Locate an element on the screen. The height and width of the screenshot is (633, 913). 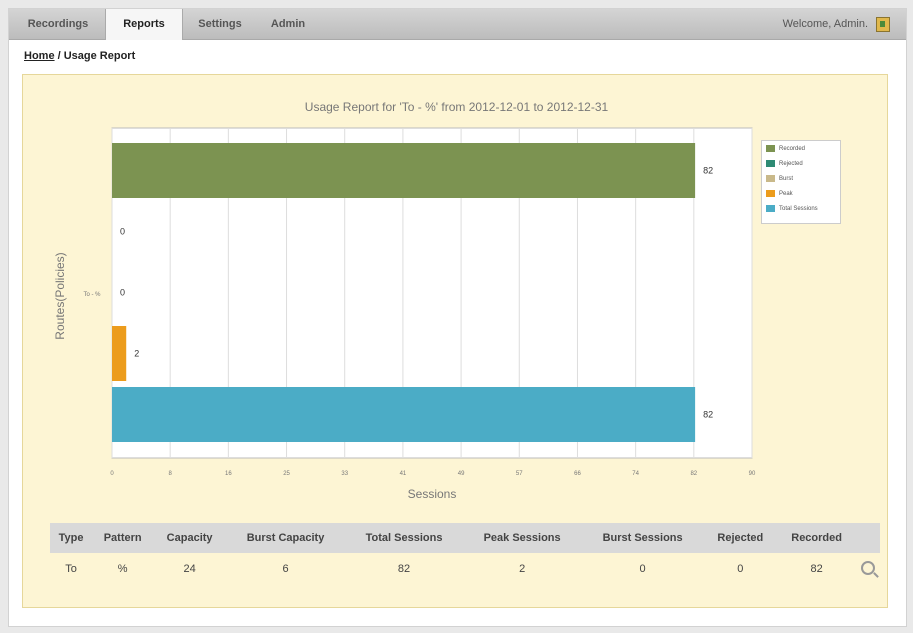
table-header-cell: Peak Sessions is located at coordinates (522, 538).